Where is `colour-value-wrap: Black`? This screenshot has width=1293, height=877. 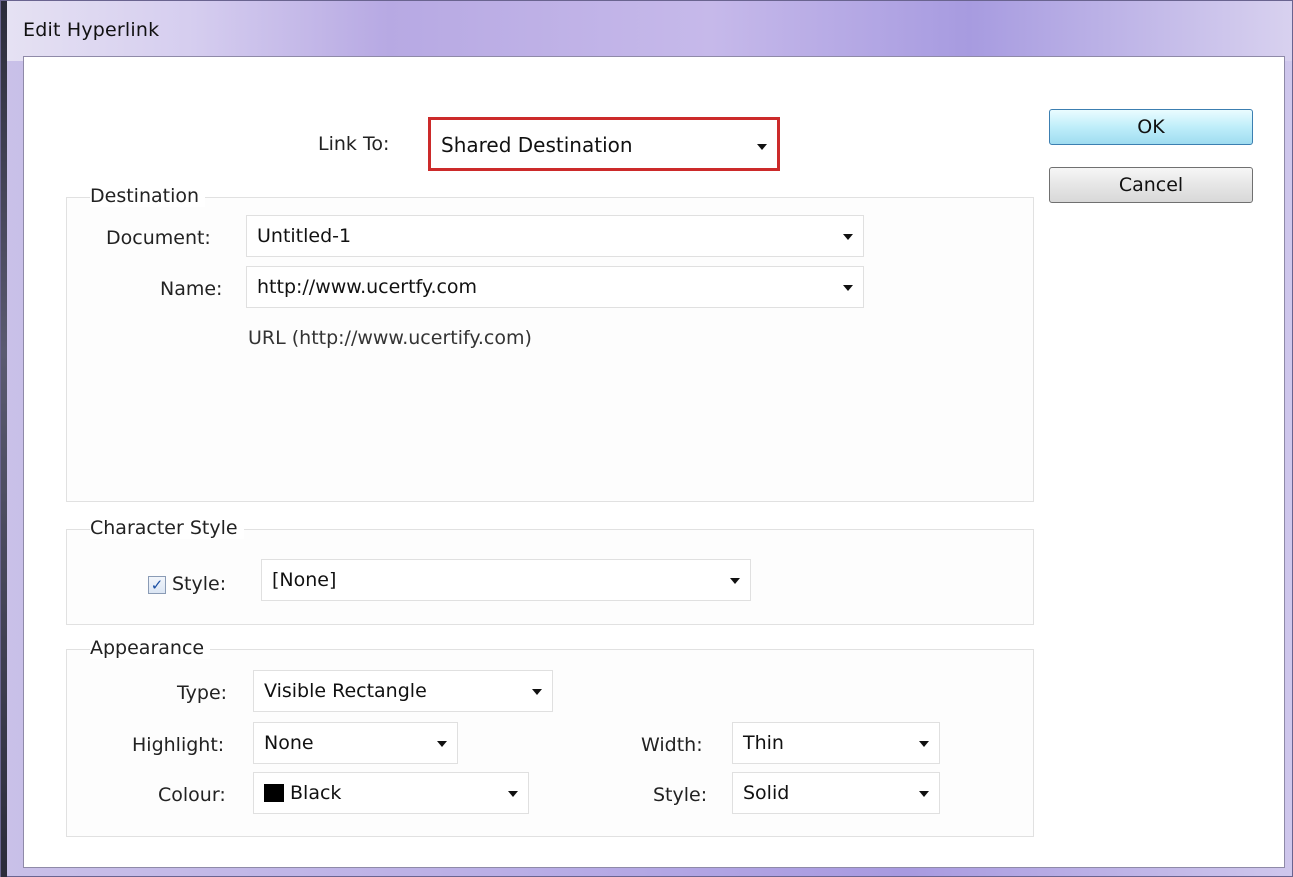 colour-value-wrap: Black is located at coordinates (302, 793).